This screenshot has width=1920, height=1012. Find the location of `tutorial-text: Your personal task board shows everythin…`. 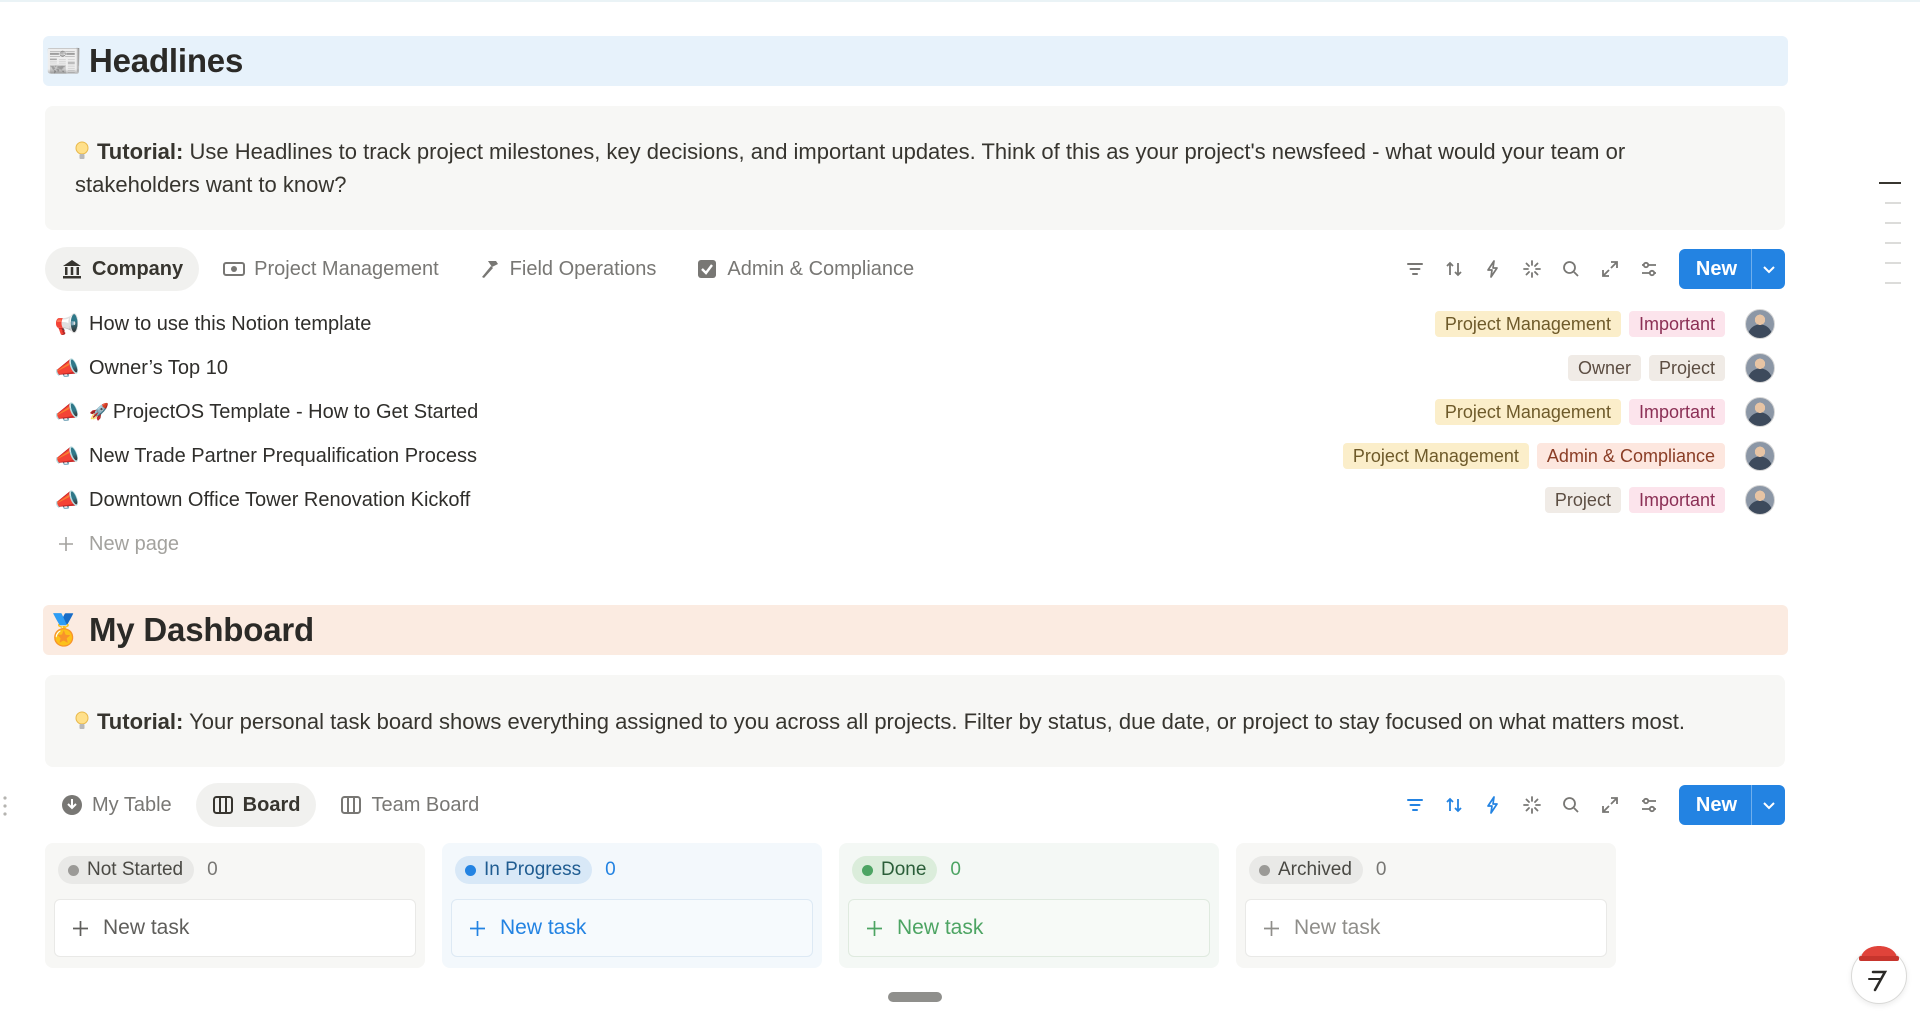

tutorial-text: Your personal task board shows everythin… is located at coordinates (934, 721).